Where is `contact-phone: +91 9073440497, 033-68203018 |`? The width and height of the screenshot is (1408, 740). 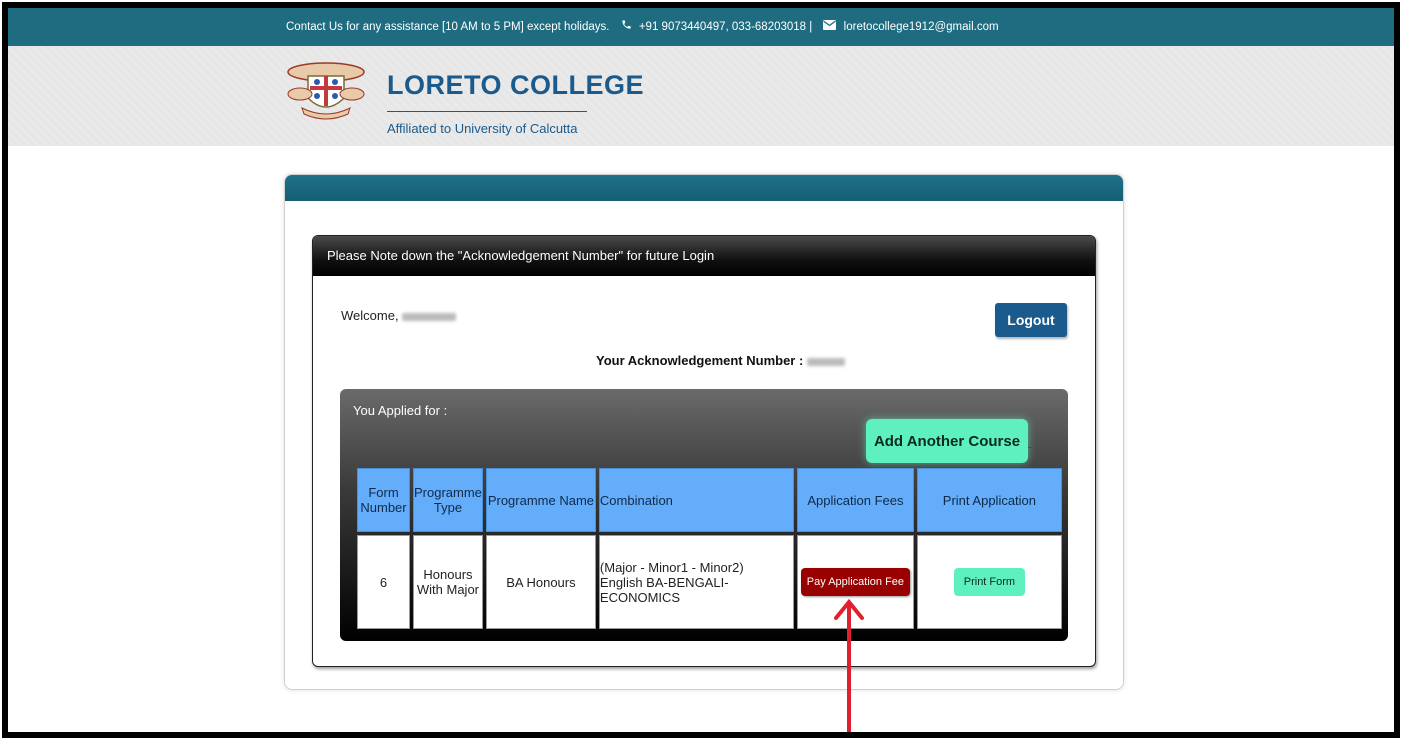
contact-phone: +91 9073440497, 033-68203018 | is located at coordinates (725, 27).